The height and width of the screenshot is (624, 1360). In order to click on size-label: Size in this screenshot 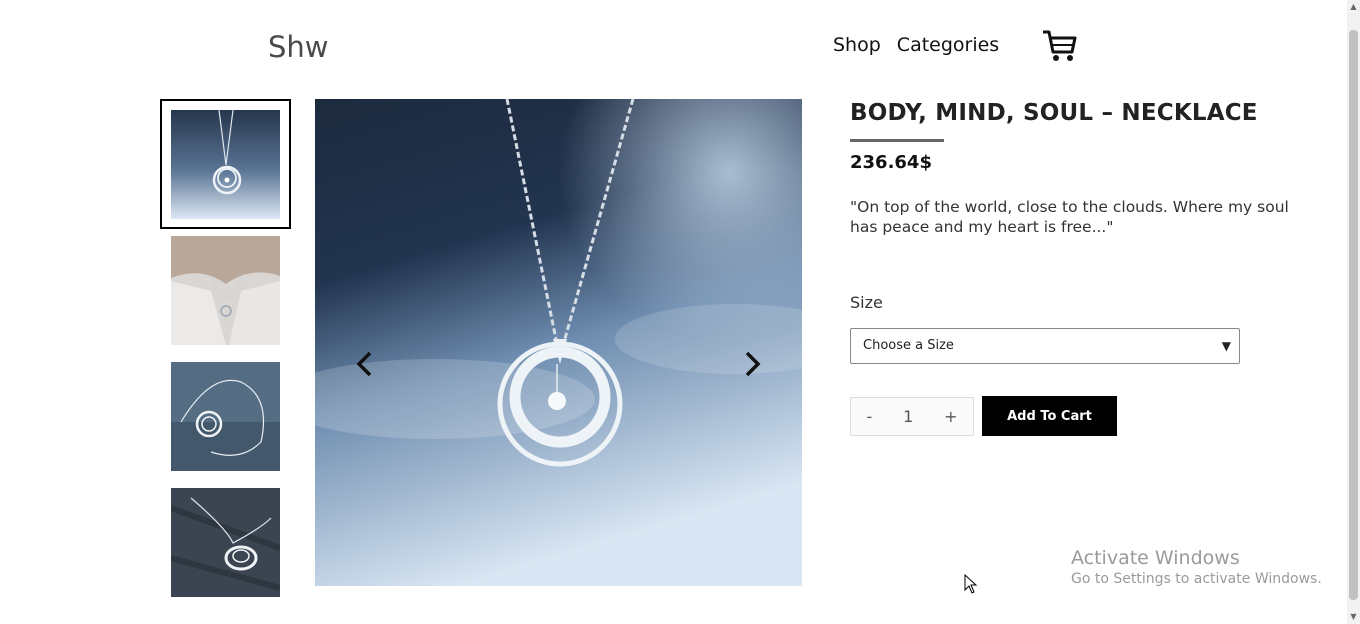, I will do `click(866, 302)`.